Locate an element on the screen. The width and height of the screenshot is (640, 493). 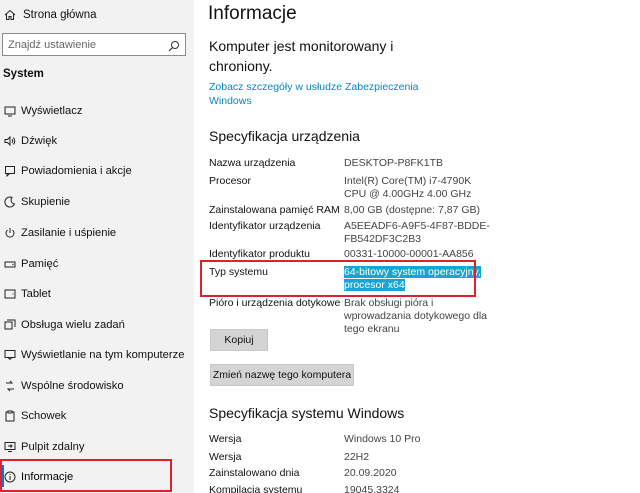
spec-key: Kompilacja systemu is located at coordinates (256, 488).